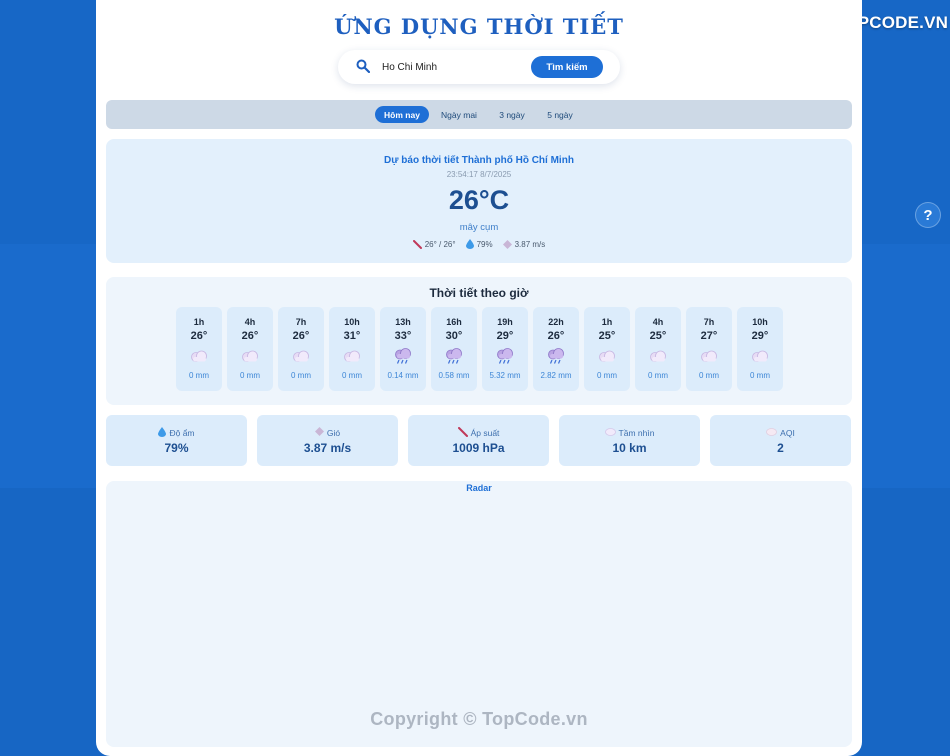 This screenshot has width=950, height=756. I want to click on stat-label: Độ ẩm, so click(182, 433).